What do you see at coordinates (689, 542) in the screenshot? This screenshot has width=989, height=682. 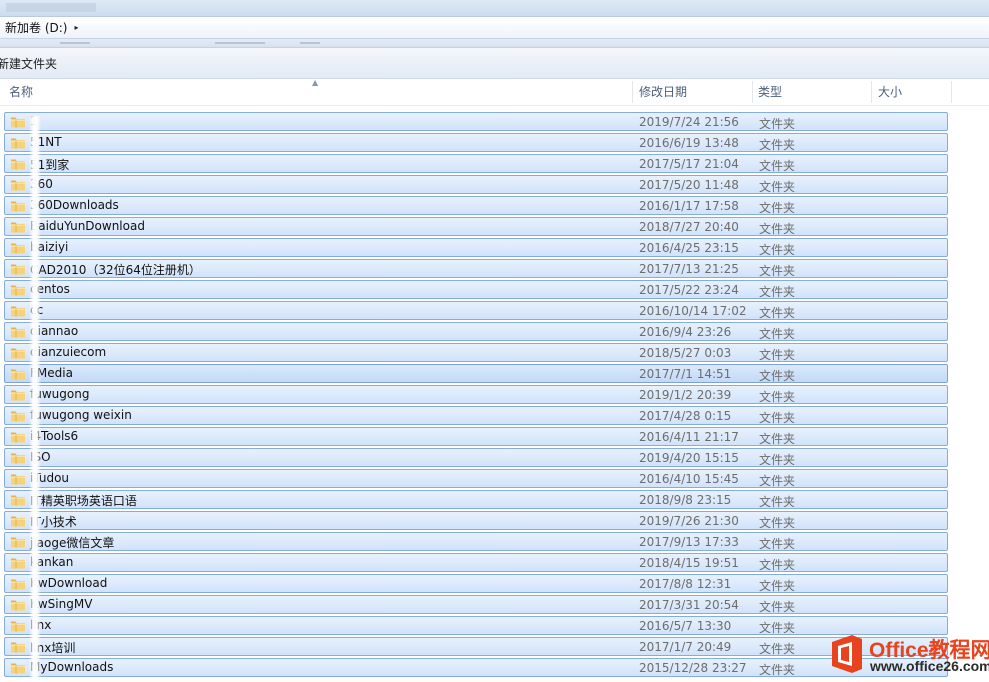 I see `file-modified-date: 2017/9/13 17:33` at bounding box center [689, 542].